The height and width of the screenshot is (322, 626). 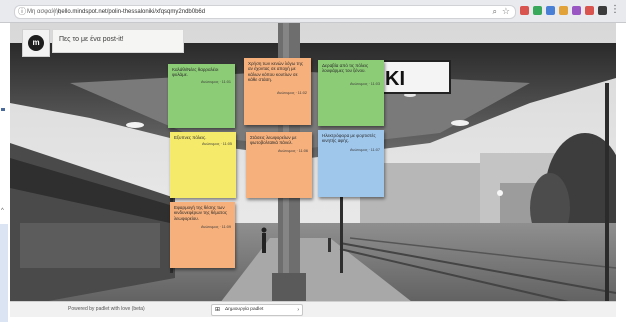 I want to click on powered-by-link: Powered by padlet with love (beta), so click(x=106, y=309).